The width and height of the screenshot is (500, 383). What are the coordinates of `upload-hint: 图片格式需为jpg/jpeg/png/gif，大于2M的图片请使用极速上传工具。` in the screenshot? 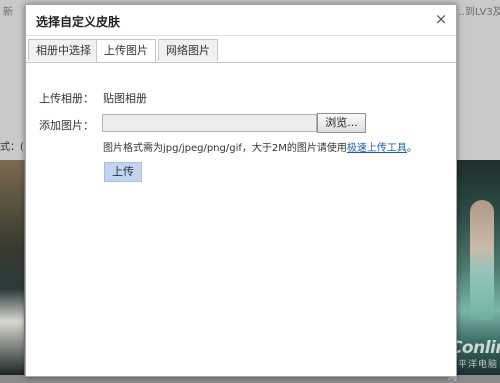 It's located at (260, 146).